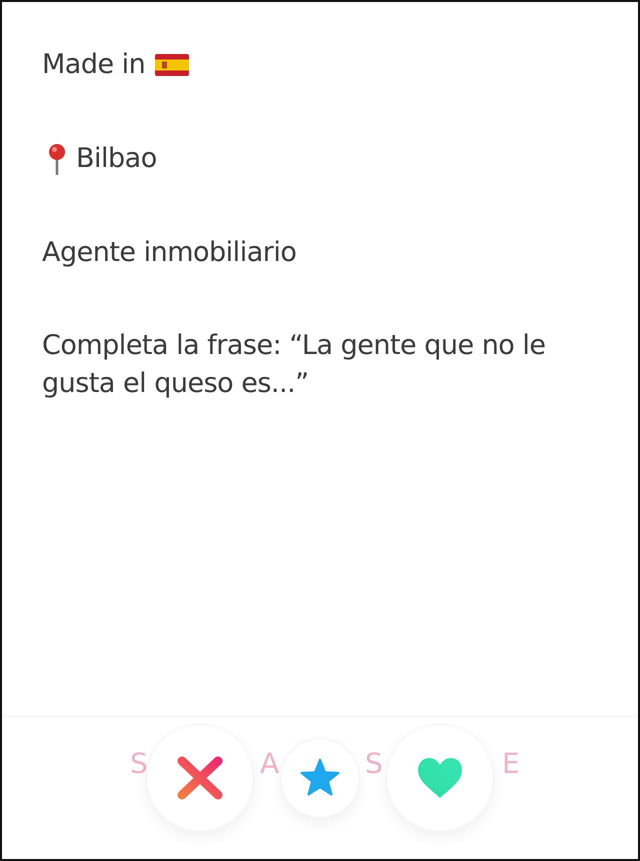 The height and width of the screenshot is (861, 640). I want to click on close-icon, so click(200, 778).